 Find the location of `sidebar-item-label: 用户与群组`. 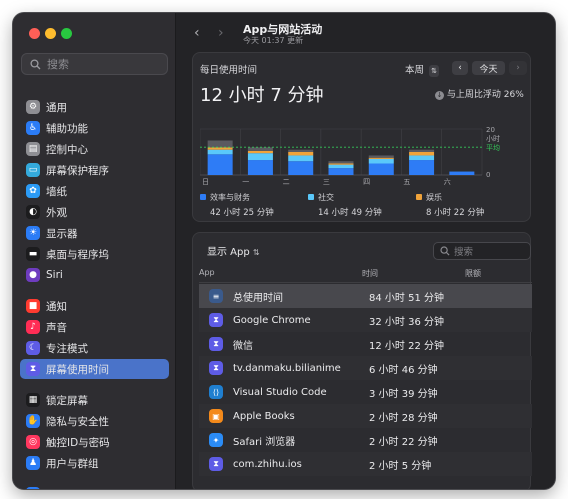

sidebar-item-label: 用户与群组 is located at coordinates (72, 463).